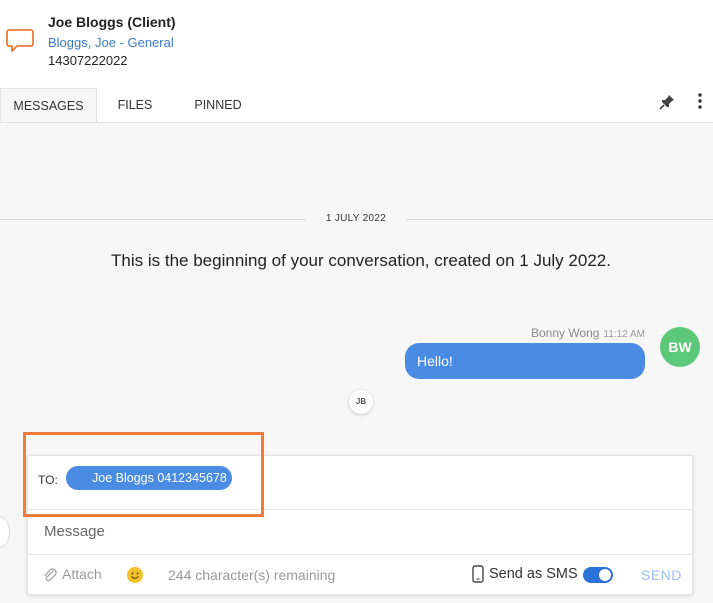 The image size is (713, 603). I want to click on attach-button: Attach, so click(72, 574).